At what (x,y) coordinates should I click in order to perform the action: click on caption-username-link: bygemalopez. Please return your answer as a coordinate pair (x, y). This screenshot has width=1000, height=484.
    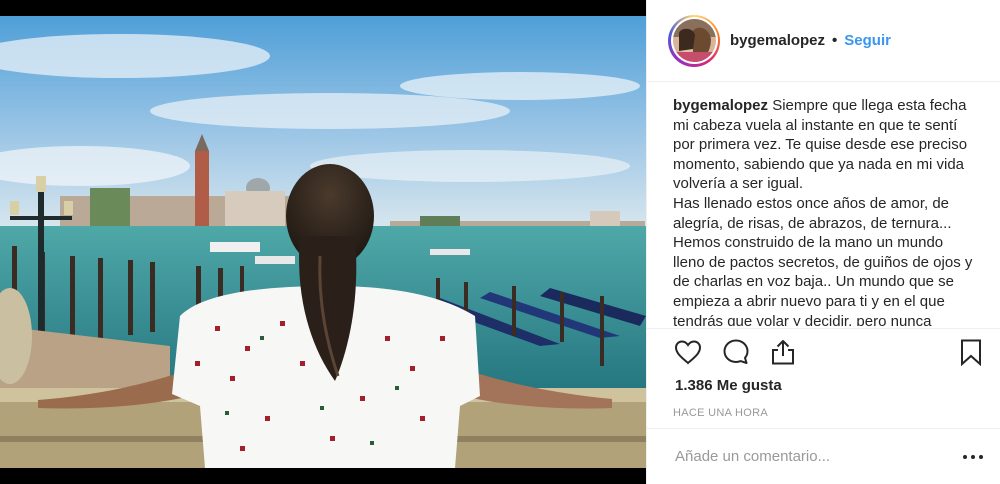
    Looking at the image, I should click on (720, 105).